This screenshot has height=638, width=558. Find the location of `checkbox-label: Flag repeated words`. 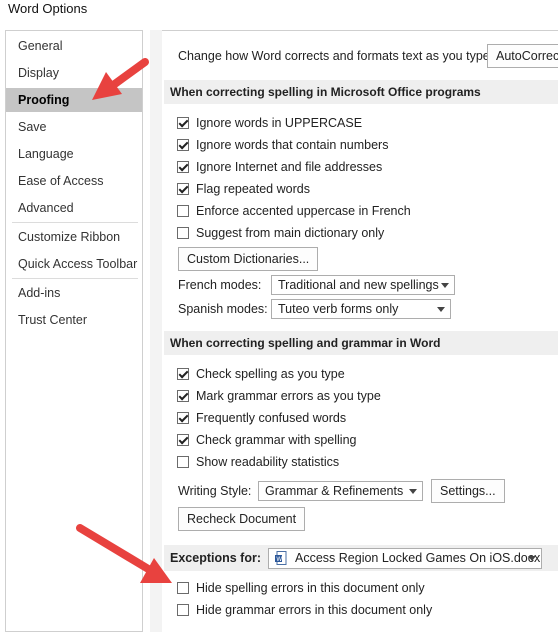

checkbox-label: Flag repeated words is located at coordinates (253, 189).